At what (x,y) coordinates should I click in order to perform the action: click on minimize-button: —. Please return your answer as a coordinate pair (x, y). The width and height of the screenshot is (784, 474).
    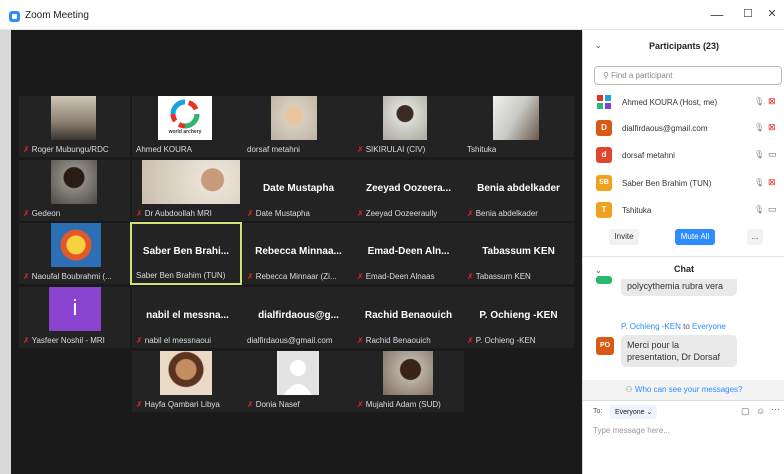
    Looking at the image, I should click on (717, 14).